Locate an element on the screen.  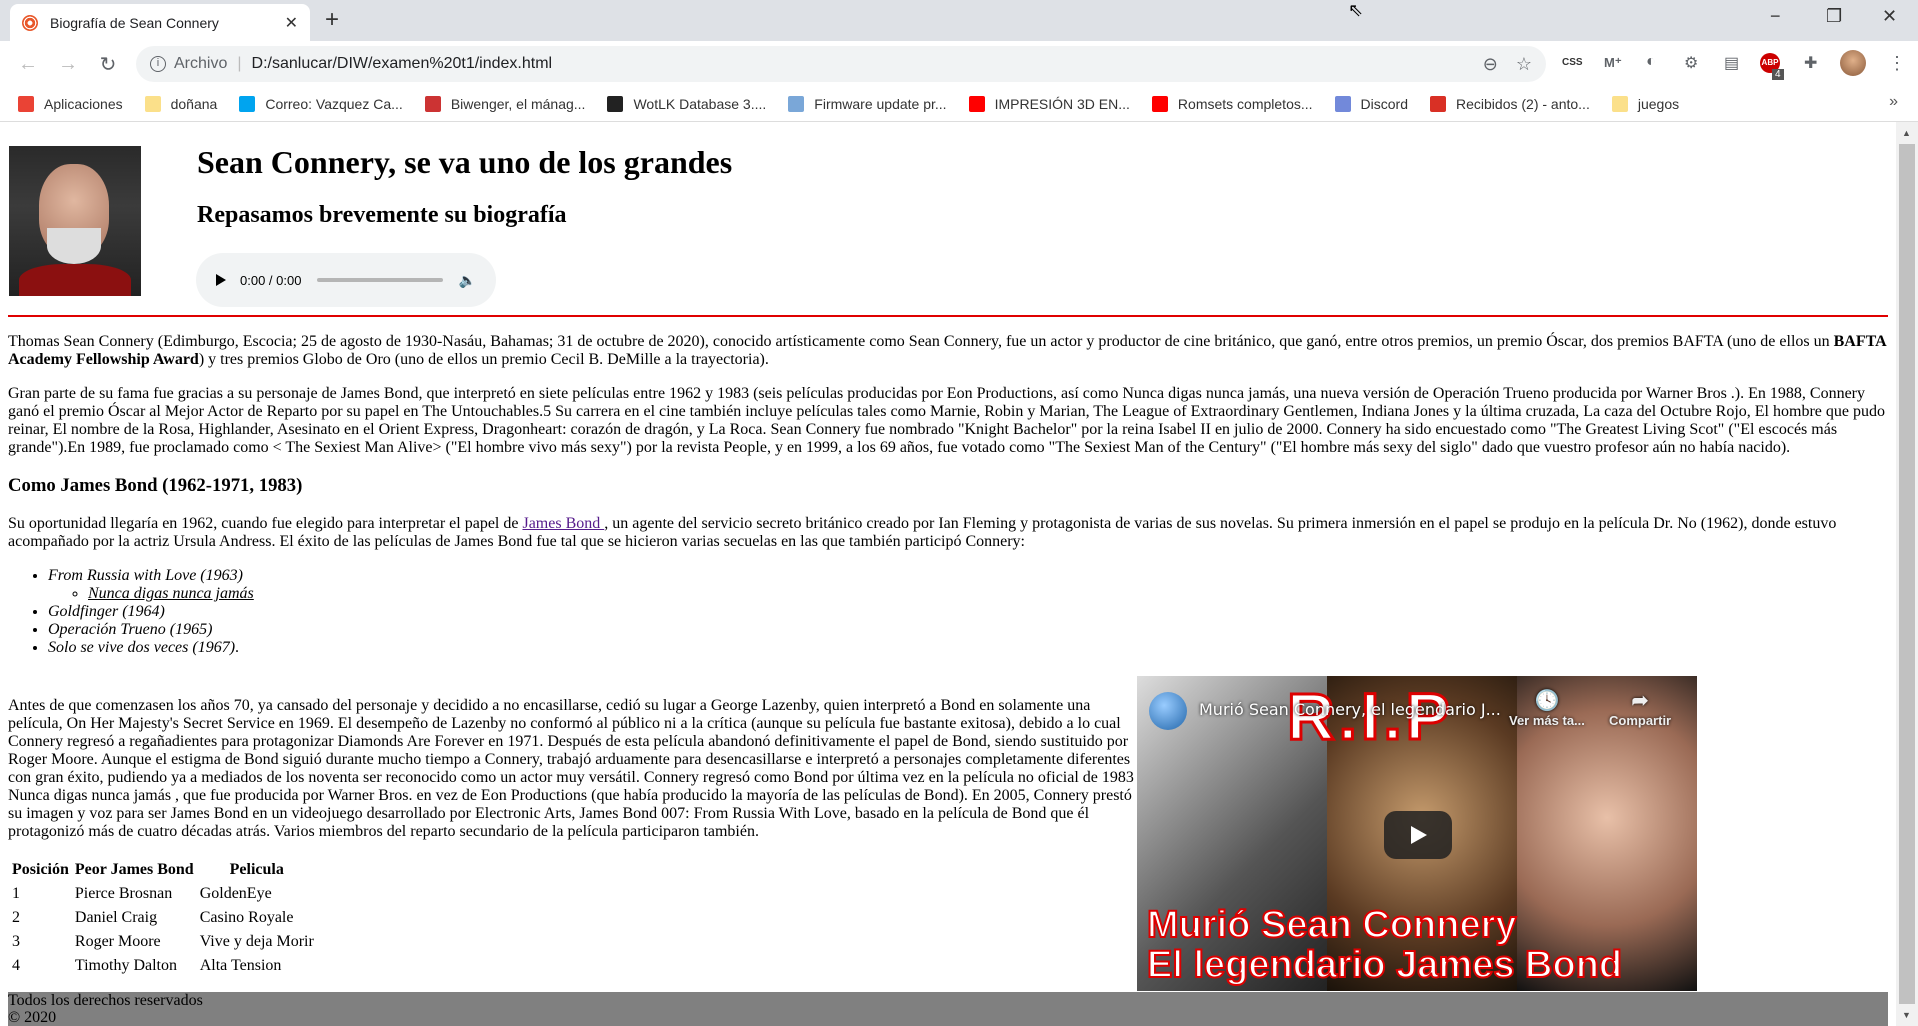
css-extension-icon: CSS is located at coordinates (1572, 62).